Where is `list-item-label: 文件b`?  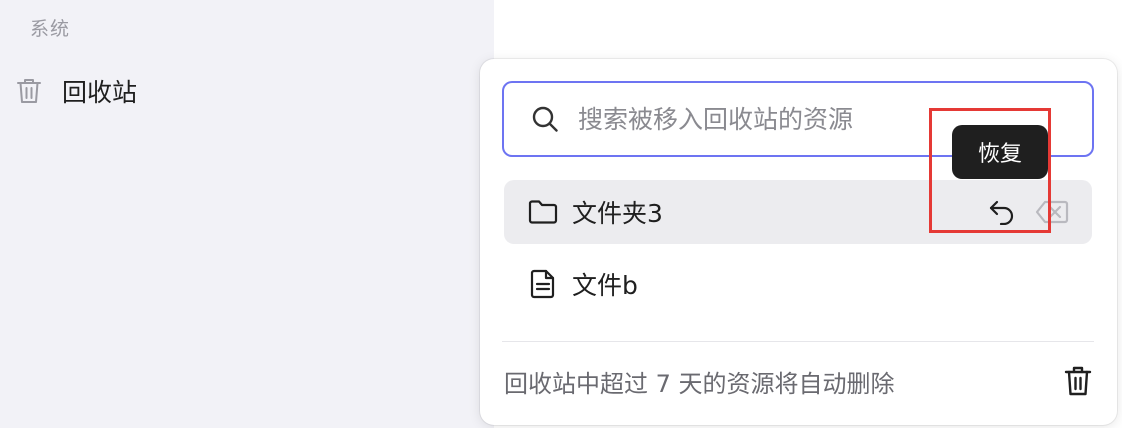 list-item-label: 文件b is located at coordinates (605, 285).